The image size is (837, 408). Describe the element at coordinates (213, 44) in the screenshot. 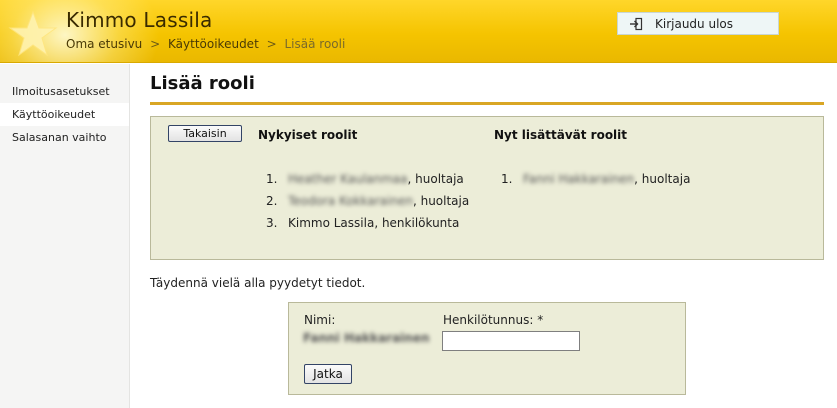

I see `breadcrumb-permissions-link: Käyttöoikeudet` at that location.